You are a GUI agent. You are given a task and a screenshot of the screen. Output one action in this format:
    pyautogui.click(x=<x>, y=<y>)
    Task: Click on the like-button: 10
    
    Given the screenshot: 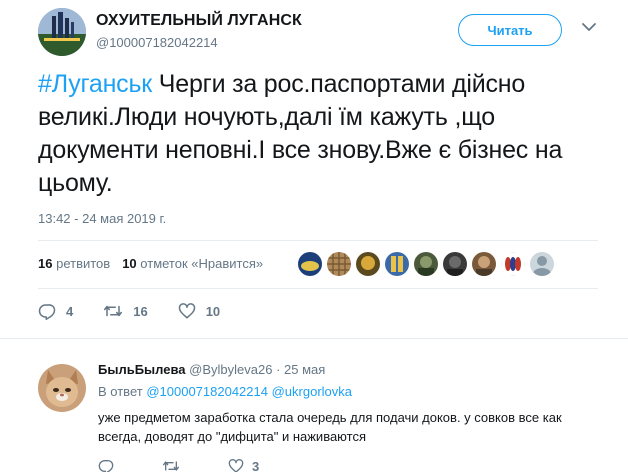 What is the action you would take?
    pyautogui.click(x=199, y=311)
    